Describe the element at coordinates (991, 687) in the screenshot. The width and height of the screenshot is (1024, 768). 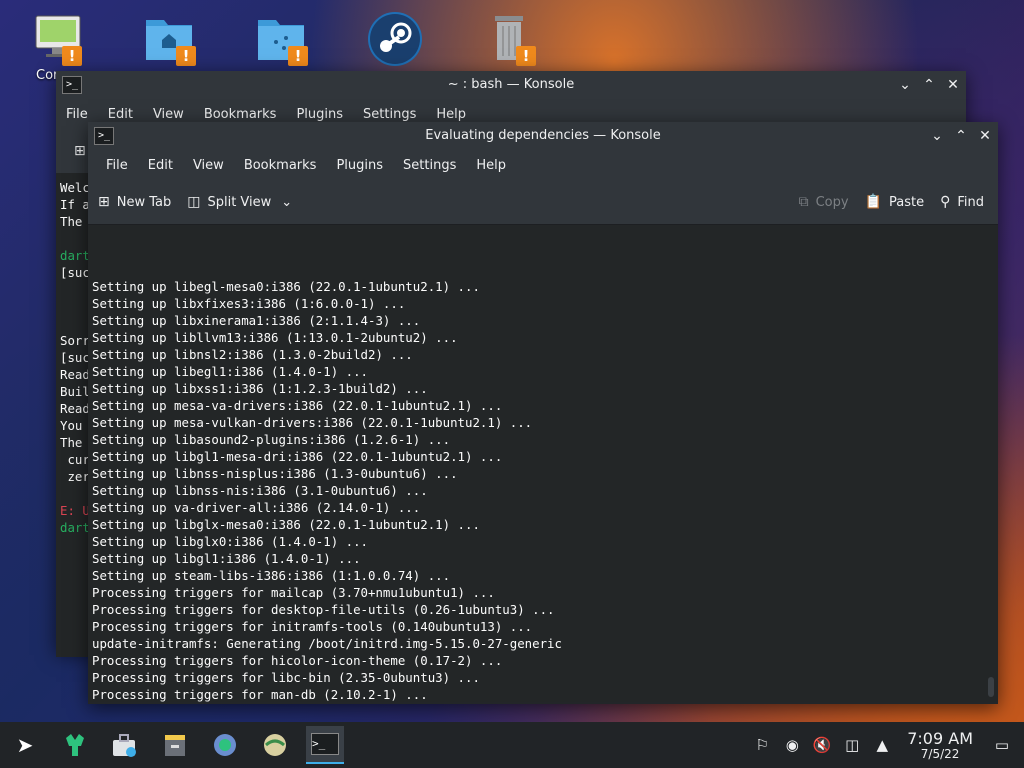
I see `scrollbar` at that location.